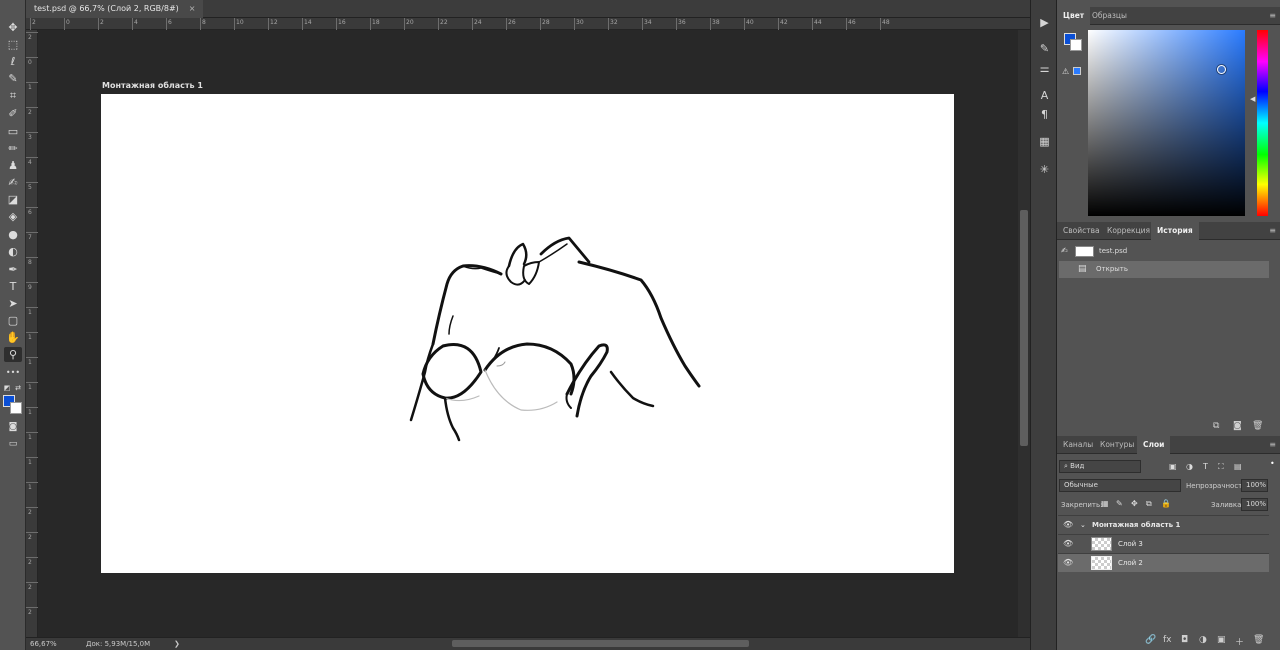  What do you see at coordinates (1100, 466) in the screenshot?
I see `layer-filter-select: ⌕ Вид` at bounding box center [1100, 466].